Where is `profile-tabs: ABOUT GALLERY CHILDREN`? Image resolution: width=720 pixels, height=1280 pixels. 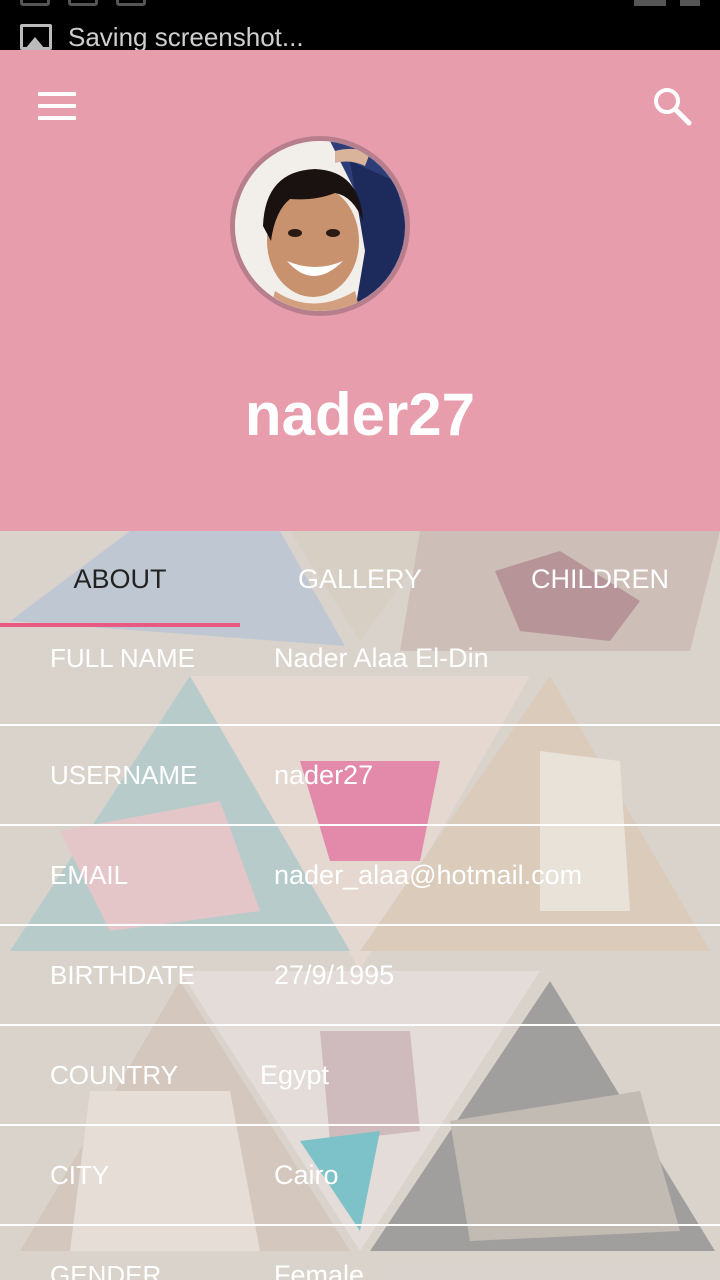
profile-tabs: ABOUT GALLERY CHILDREN is located at coordinates (360, 579).